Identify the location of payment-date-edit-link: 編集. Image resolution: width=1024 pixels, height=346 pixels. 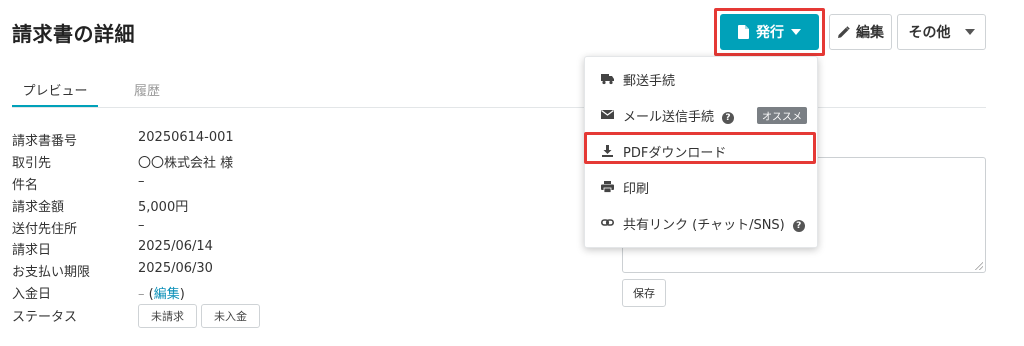
(167, 294).